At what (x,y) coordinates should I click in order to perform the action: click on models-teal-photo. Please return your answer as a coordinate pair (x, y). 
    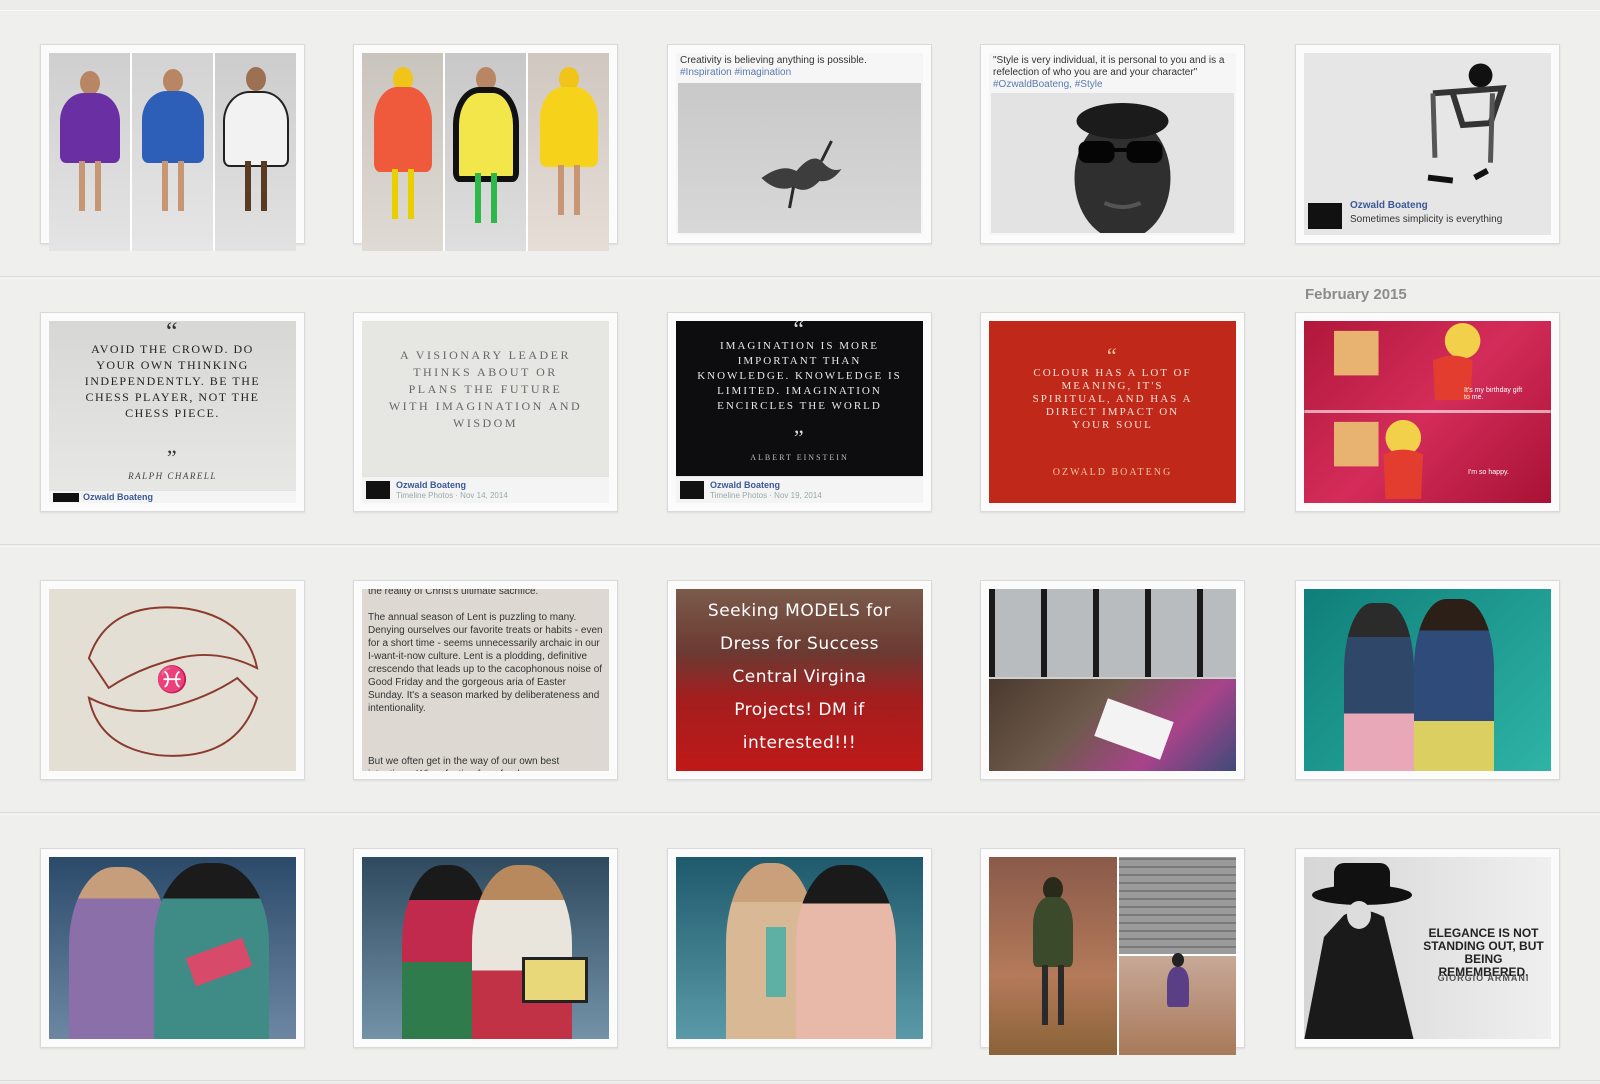
    Looking at the image, I should click on (1427, 680).